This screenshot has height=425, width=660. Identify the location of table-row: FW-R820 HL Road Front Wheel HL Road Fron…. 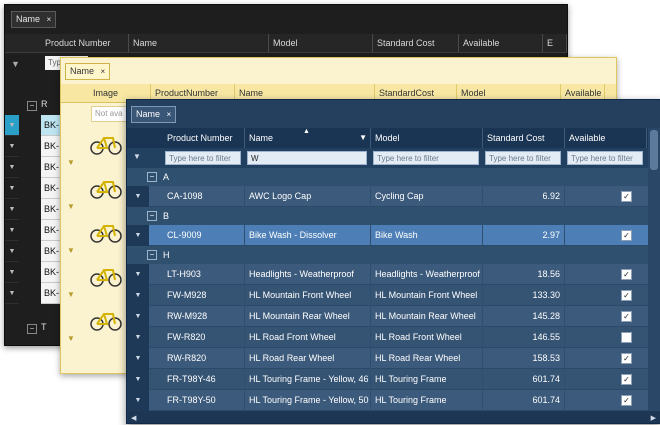
(404, 337).